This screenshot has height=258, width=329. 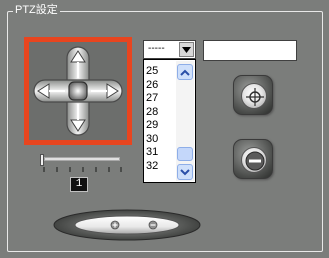 I want to click on dropdown-button, so click(x=186, y=49).